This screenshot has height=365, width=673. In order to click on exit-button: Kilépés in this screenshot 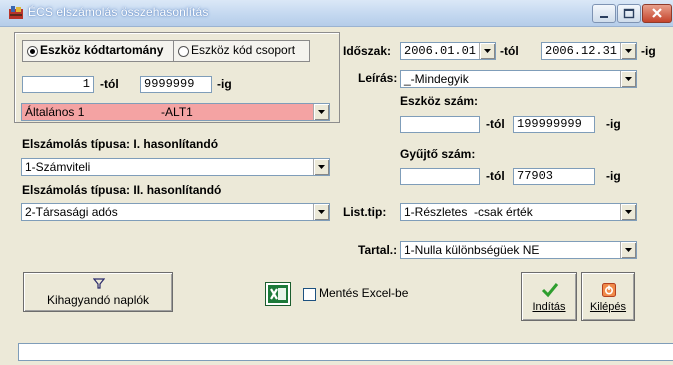, I will do `click(608, 296)`.